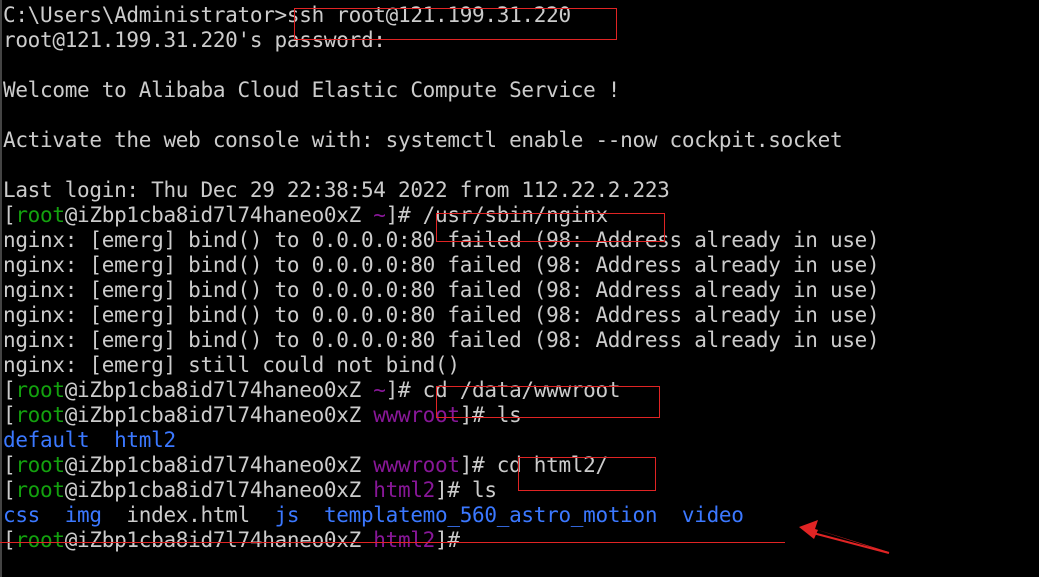  Describe the element at coordinates (287, 515) in the screenshot. I see `terminal-text-segment: js` at that location.